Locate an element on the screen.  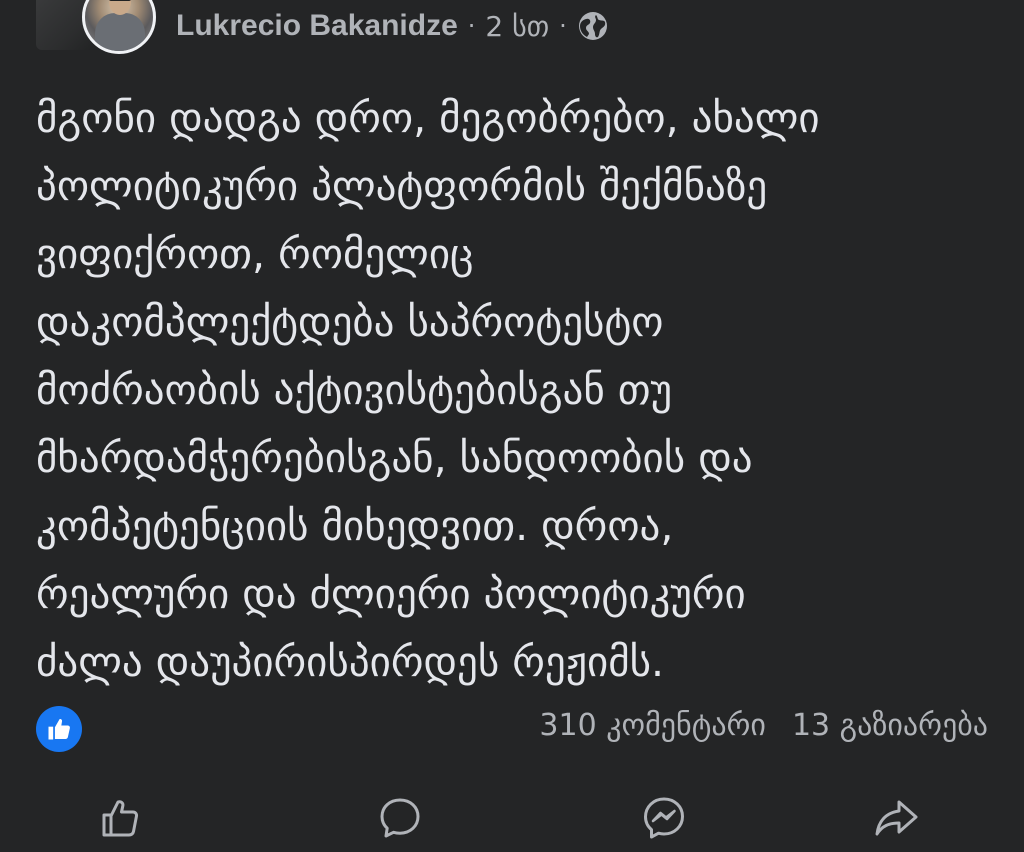
avatar-body is located at coordinates (120, 32).